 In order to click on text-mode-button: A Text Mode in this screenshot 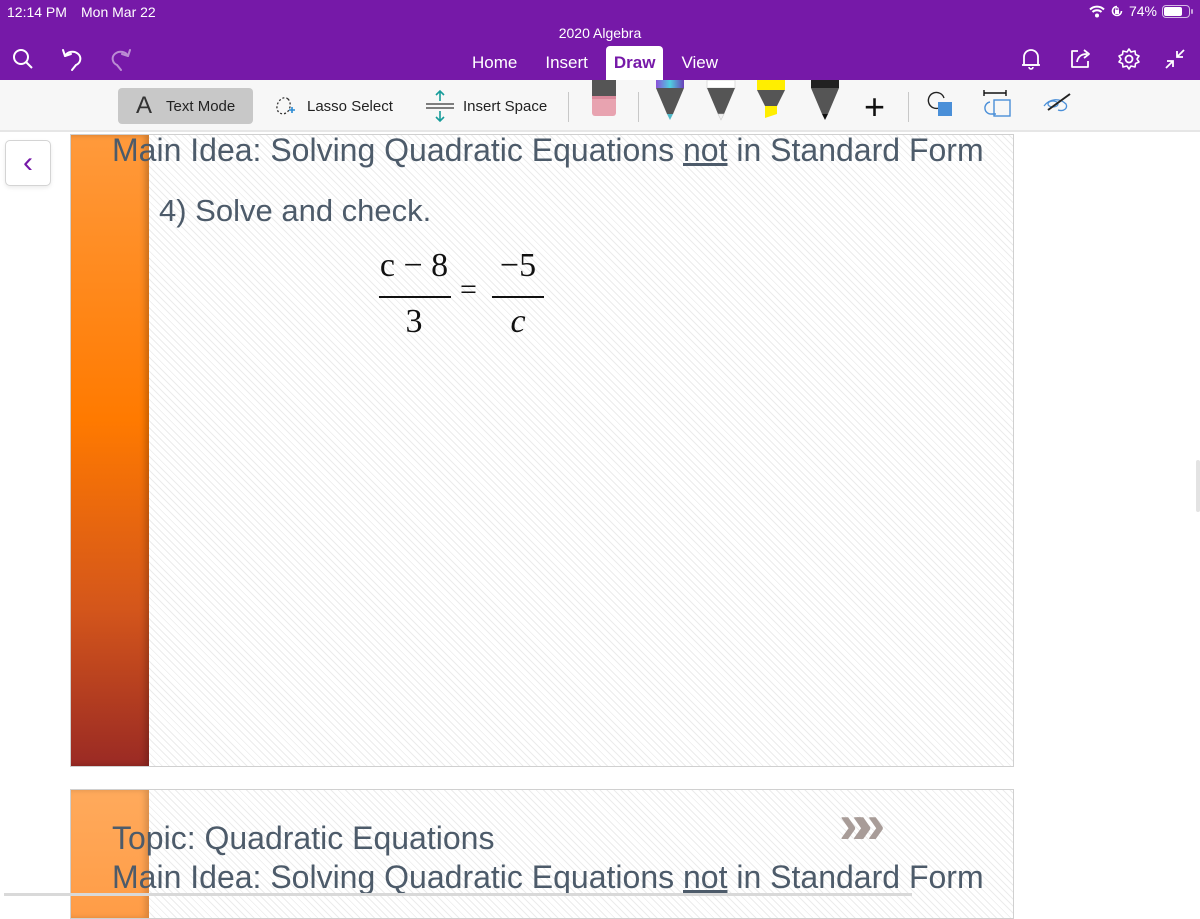, I will do `click(185, 106)`.